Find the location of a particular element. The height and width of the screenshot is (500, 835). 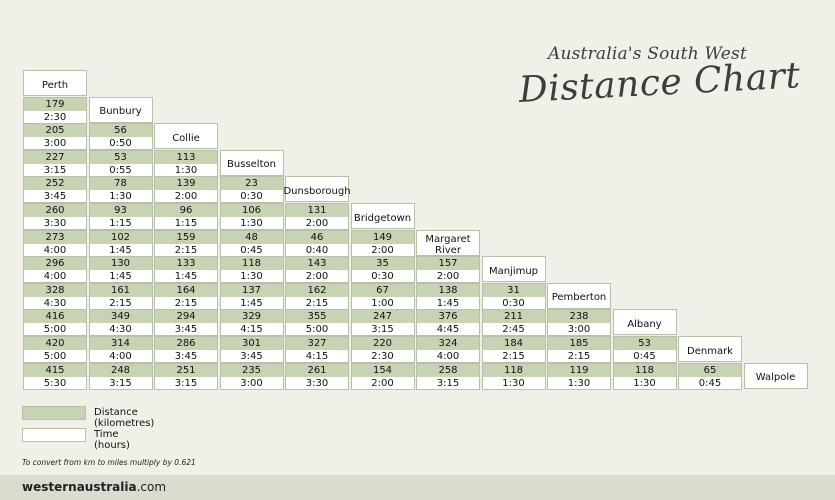

site-name: westernaustralia.com is located at coordinates (94, 487).